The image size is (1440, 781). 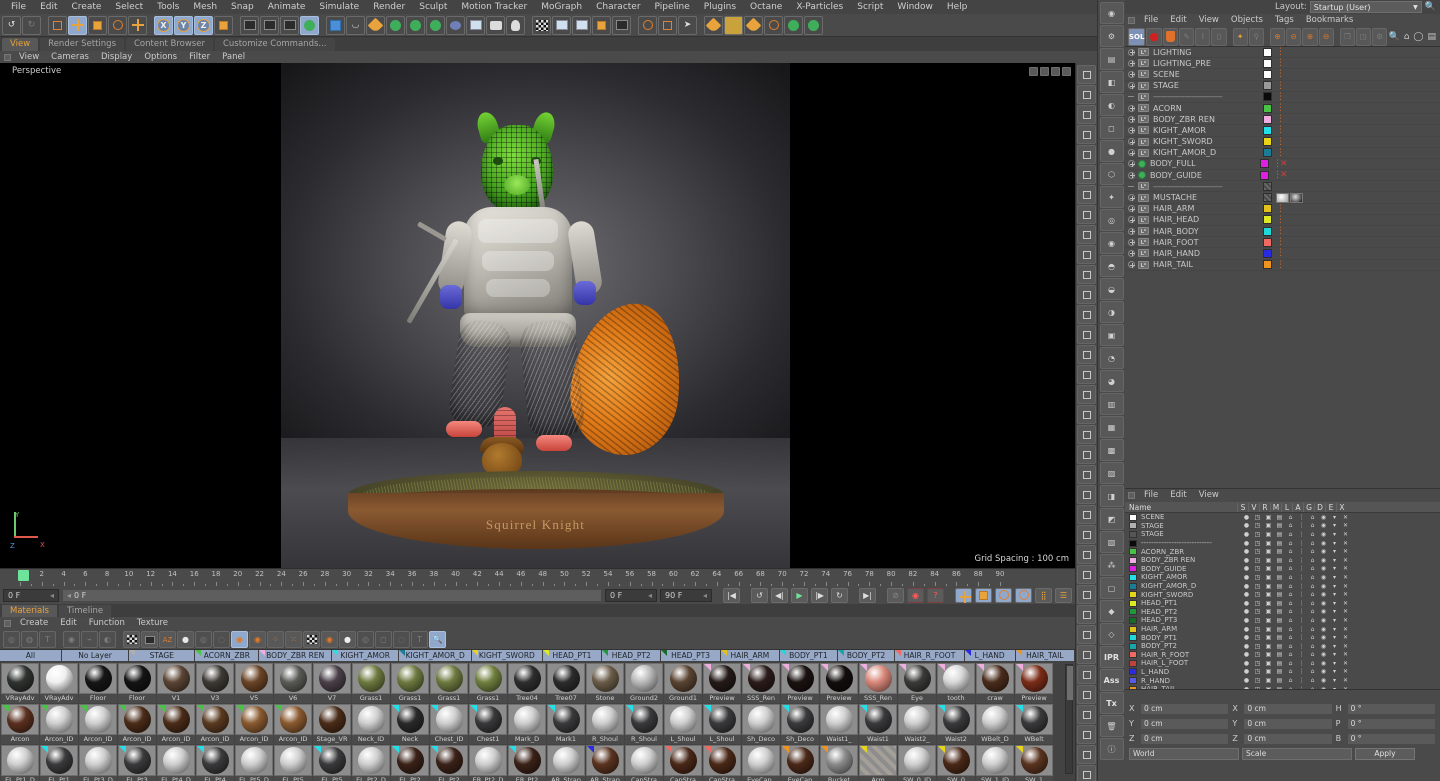 What do you see at coordinates (1242, 507) in the screenshot?
I see `layer-column-s: S` at bounding box center [1242, 507].